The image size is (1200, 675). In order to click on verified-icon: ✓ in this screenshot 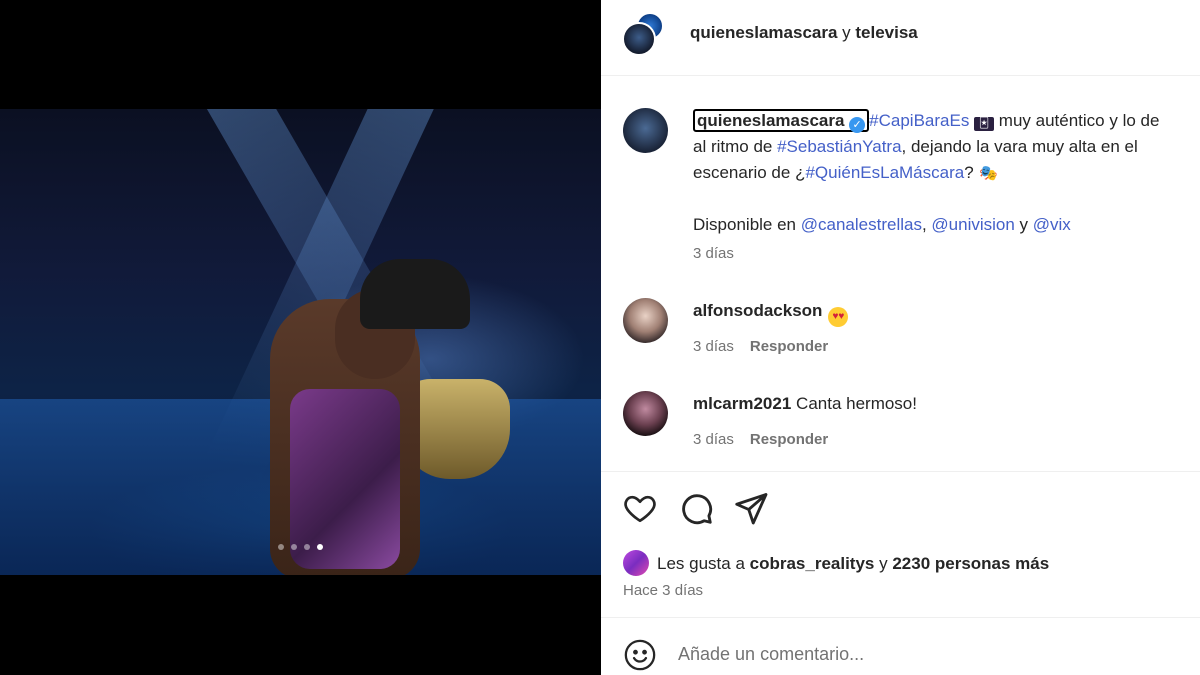, I will do `click(857, 125)`.